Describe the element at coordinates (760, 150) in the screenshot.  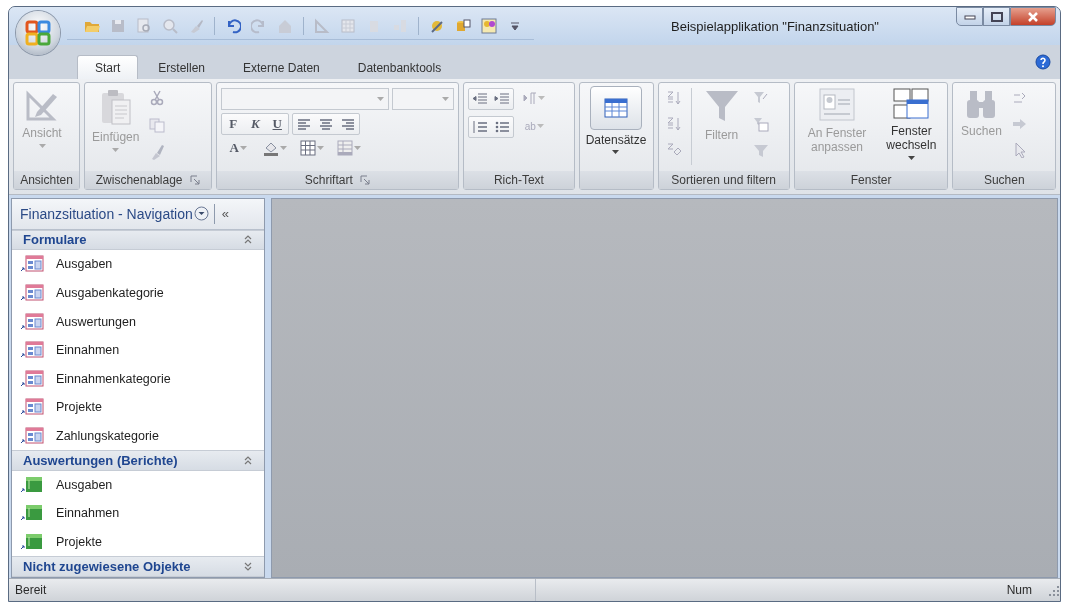
I see `toggle-filter-icon` at that location.